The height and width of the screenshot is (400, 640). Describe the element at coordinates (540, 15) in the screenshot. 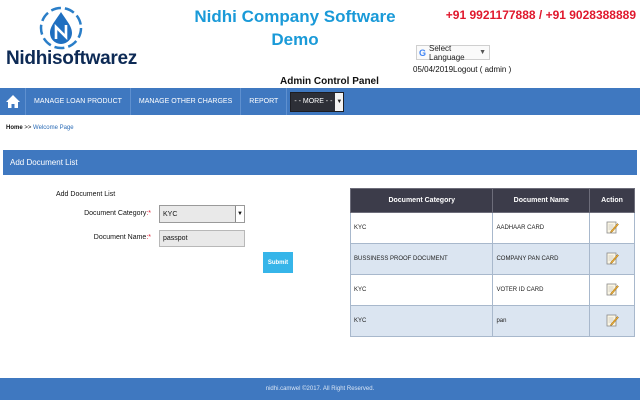

I see `contact-phones: +91 9921177888 / +91 9028388889` at that location.